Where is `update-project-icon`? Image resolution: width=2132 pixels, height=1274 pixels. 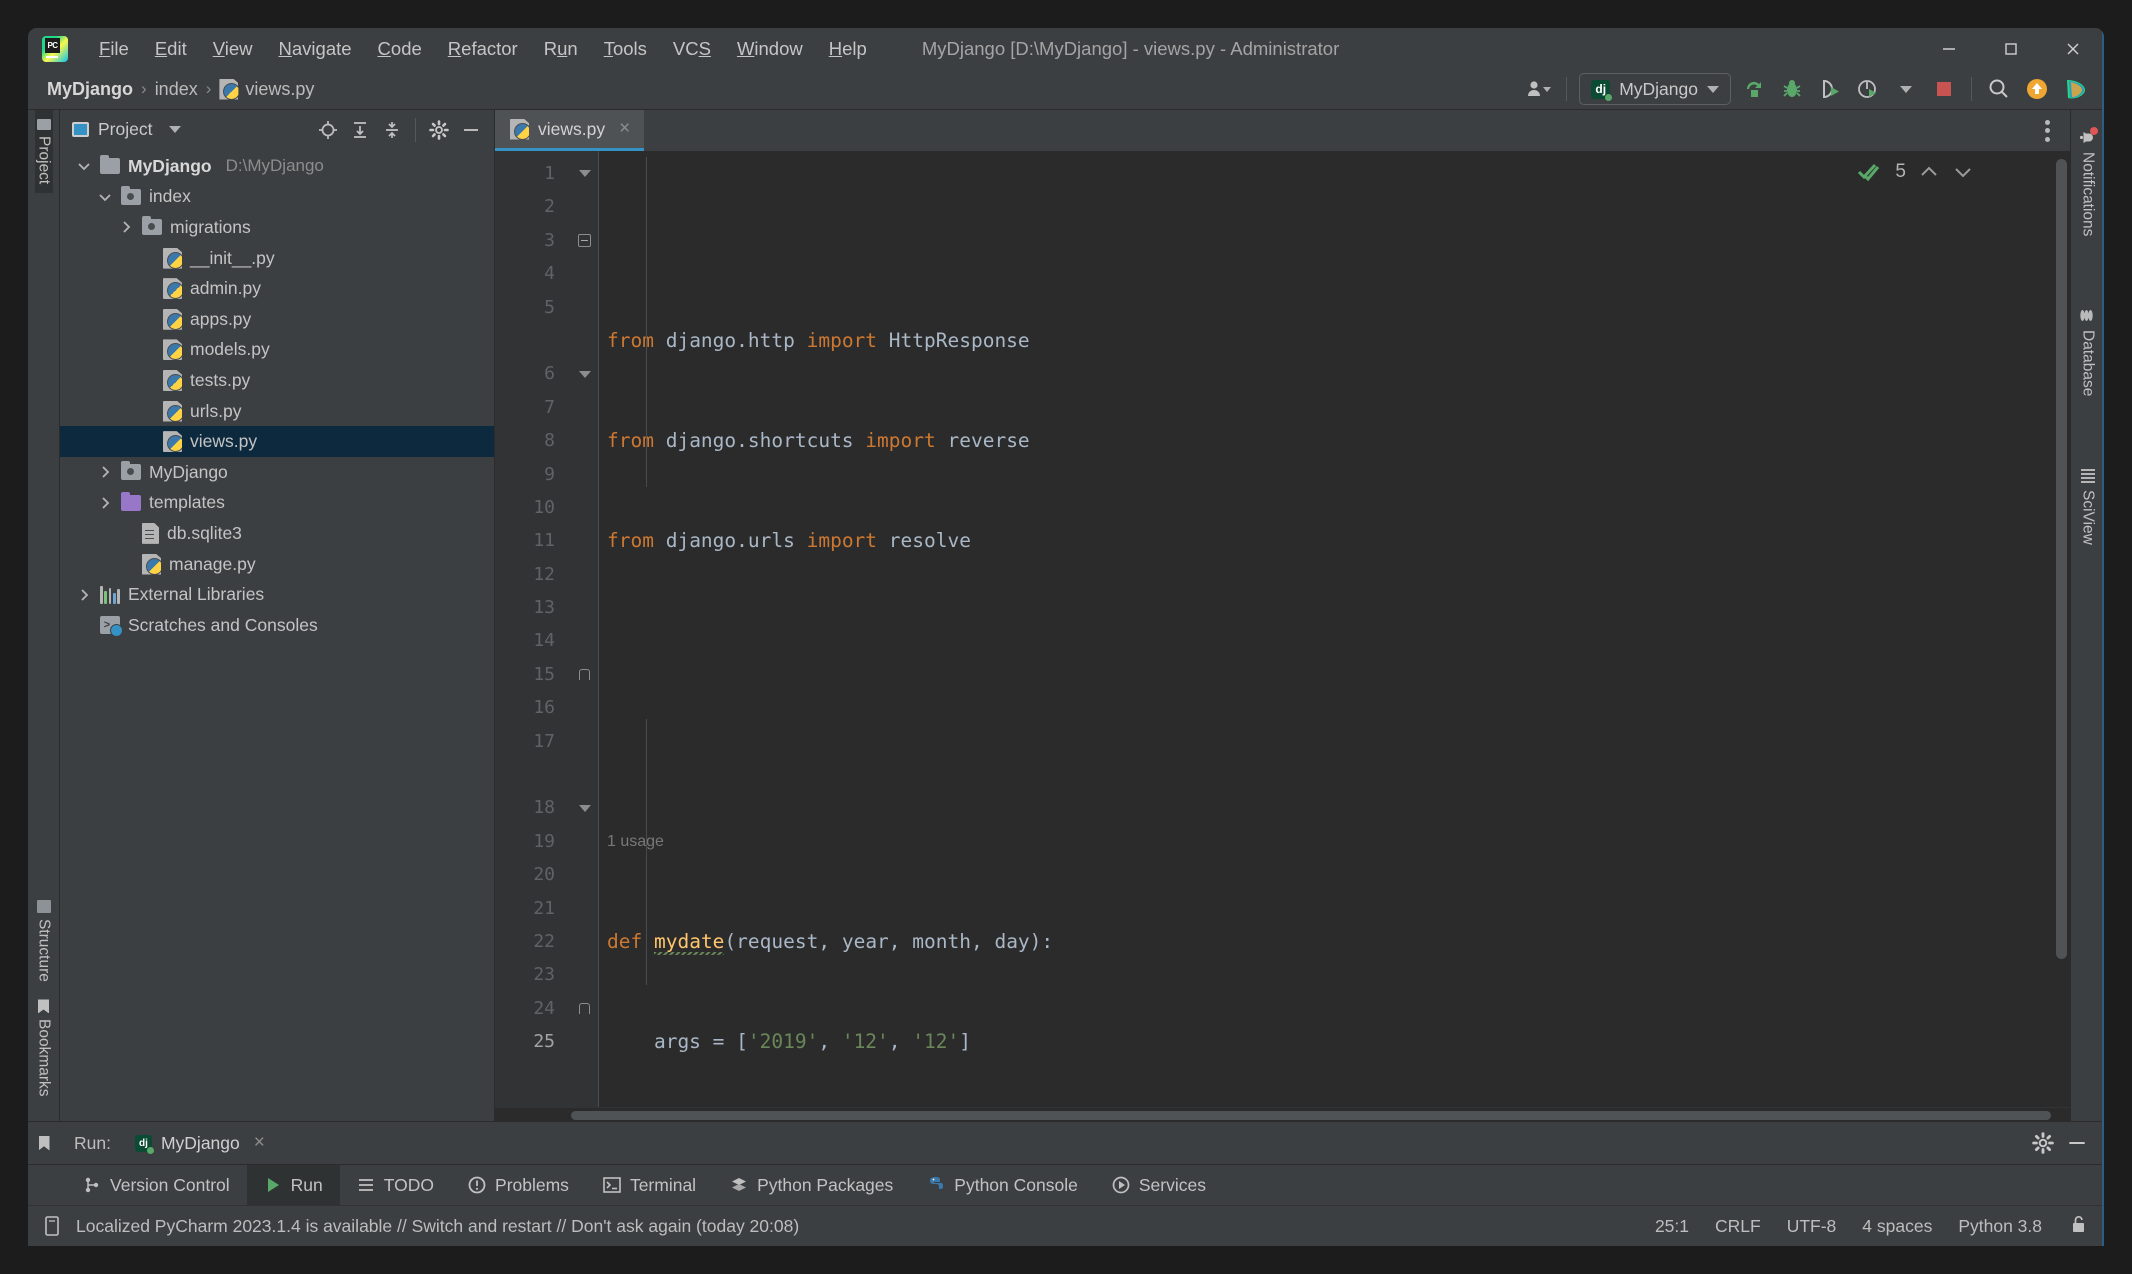
update-project-icon is located at coordinates (1754, 89).